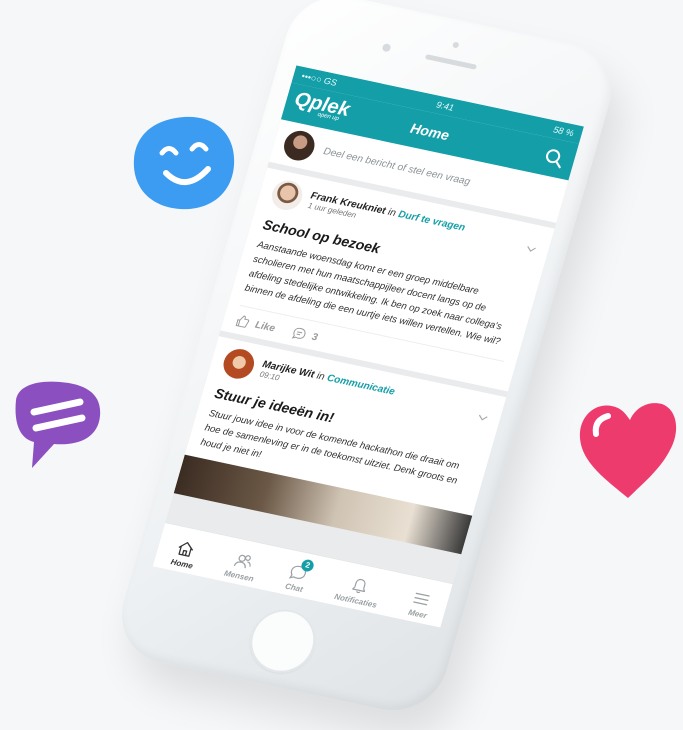  What do you see at coordinates (298, 333) in the screenshot?
I see `comment-icon` at bounding box center [298, 333].